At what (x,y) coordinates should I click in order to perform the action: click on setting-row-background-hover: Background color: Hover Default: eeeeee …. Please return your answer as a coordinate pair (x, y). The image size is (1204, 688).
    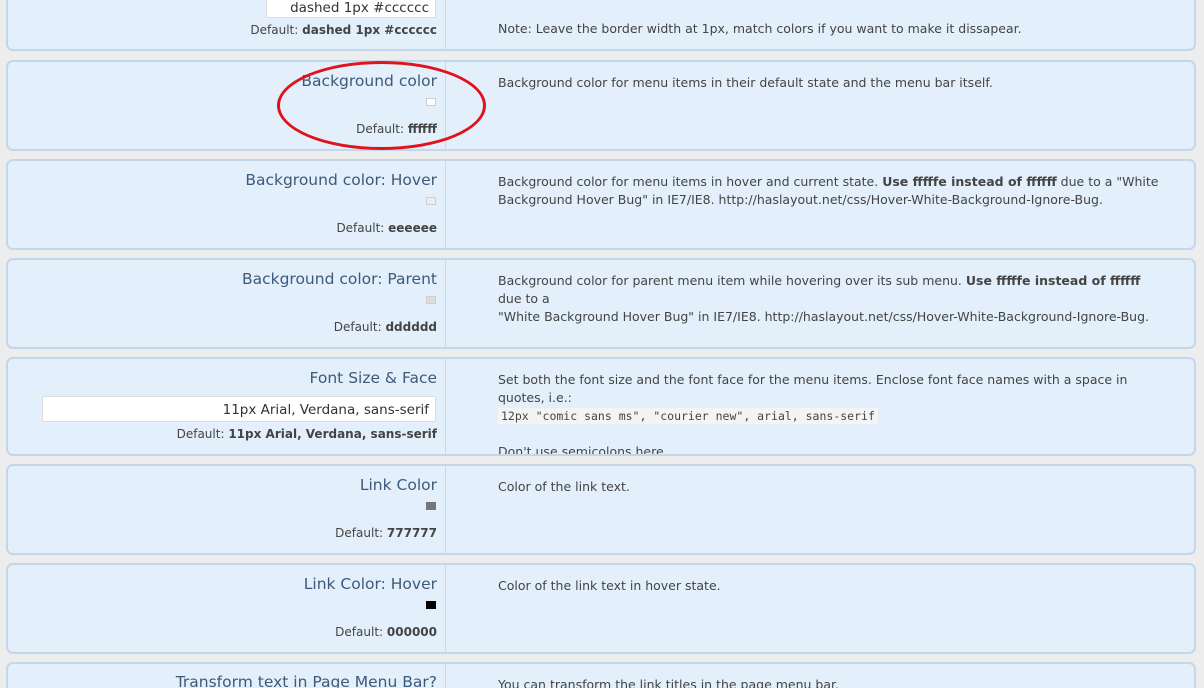
    Looking at the image, I should click on (601, 204).